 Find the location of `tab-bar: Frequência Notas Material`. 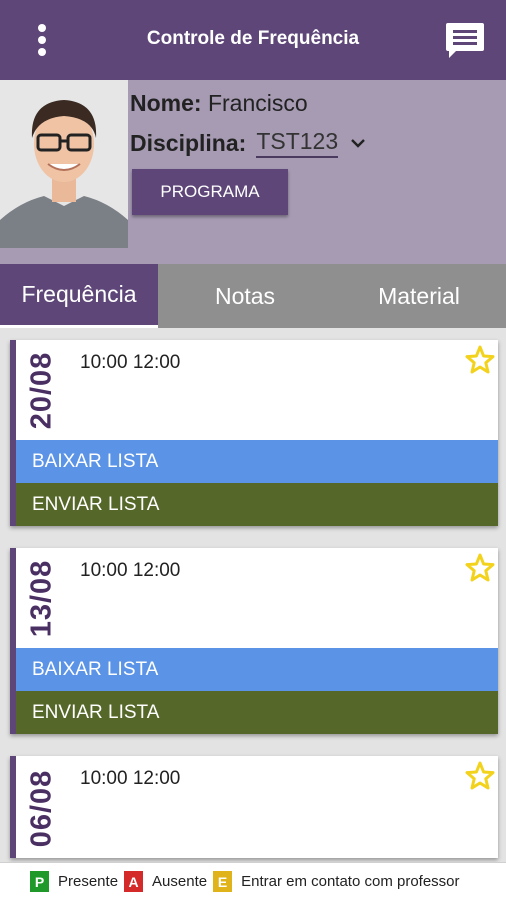

tab-bar: Frequência Notas Material is located at coordinates (253, 296).